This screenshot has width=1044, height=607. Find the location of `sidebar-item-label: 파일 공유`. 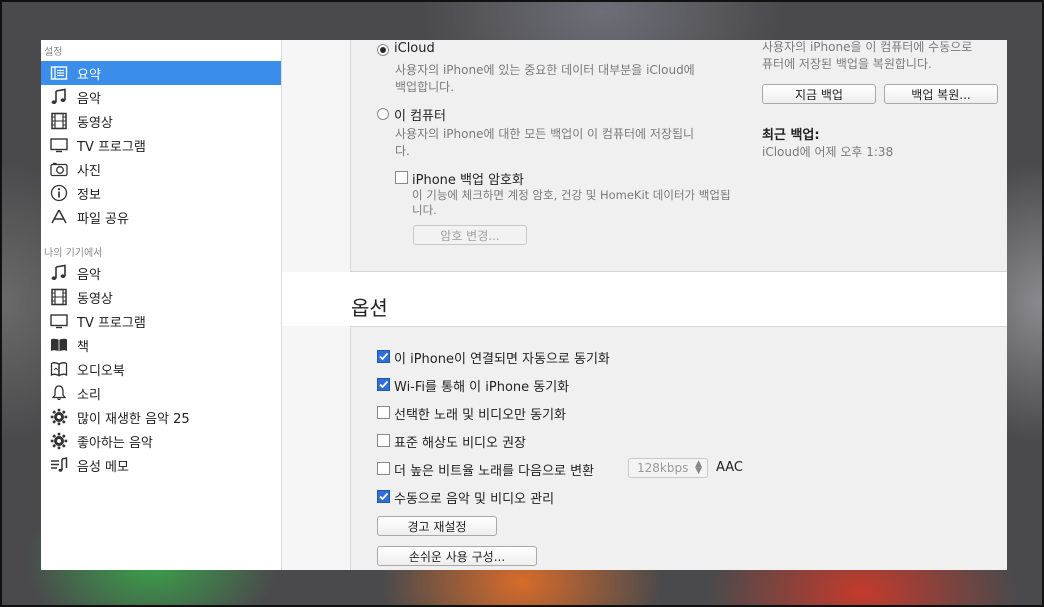

sidebar-item-label: 파일 공유 is located at coordinates (103, 219).